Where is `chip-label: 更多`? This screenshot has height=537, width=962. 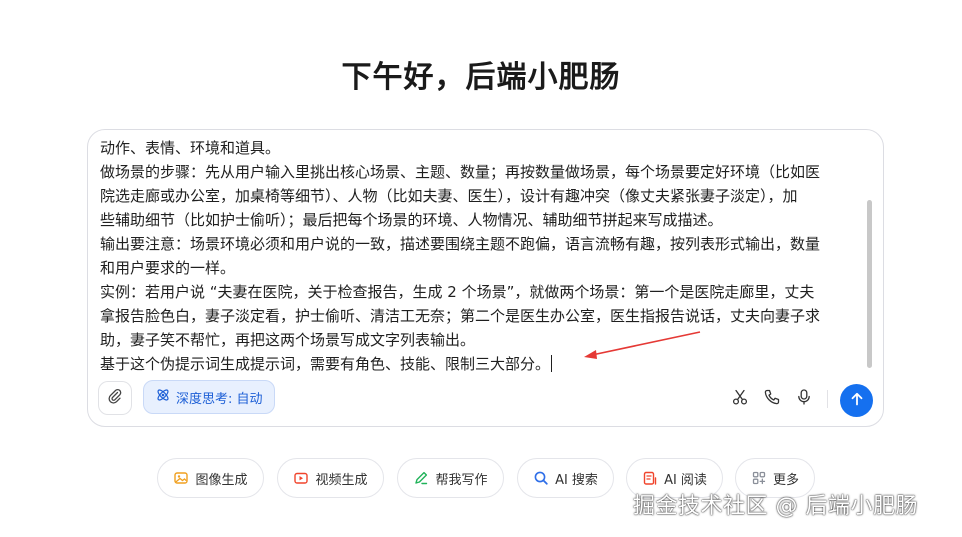
chip-label: 更多 is located at coordinates (785, 480).